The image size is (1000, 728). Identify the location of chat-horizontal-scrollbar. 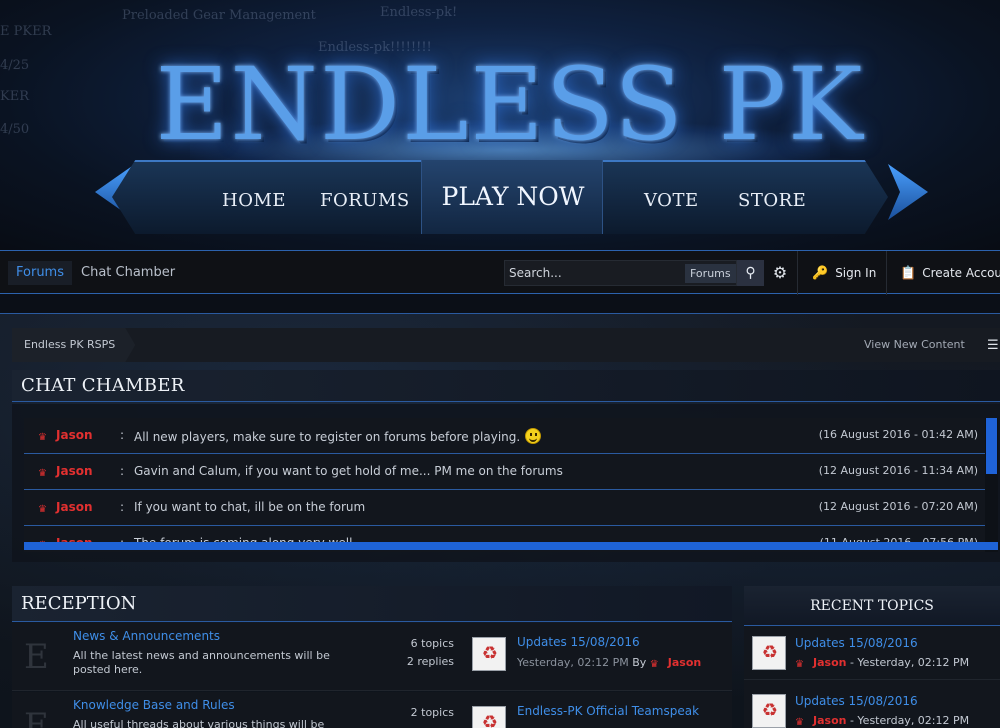
(511, 546).